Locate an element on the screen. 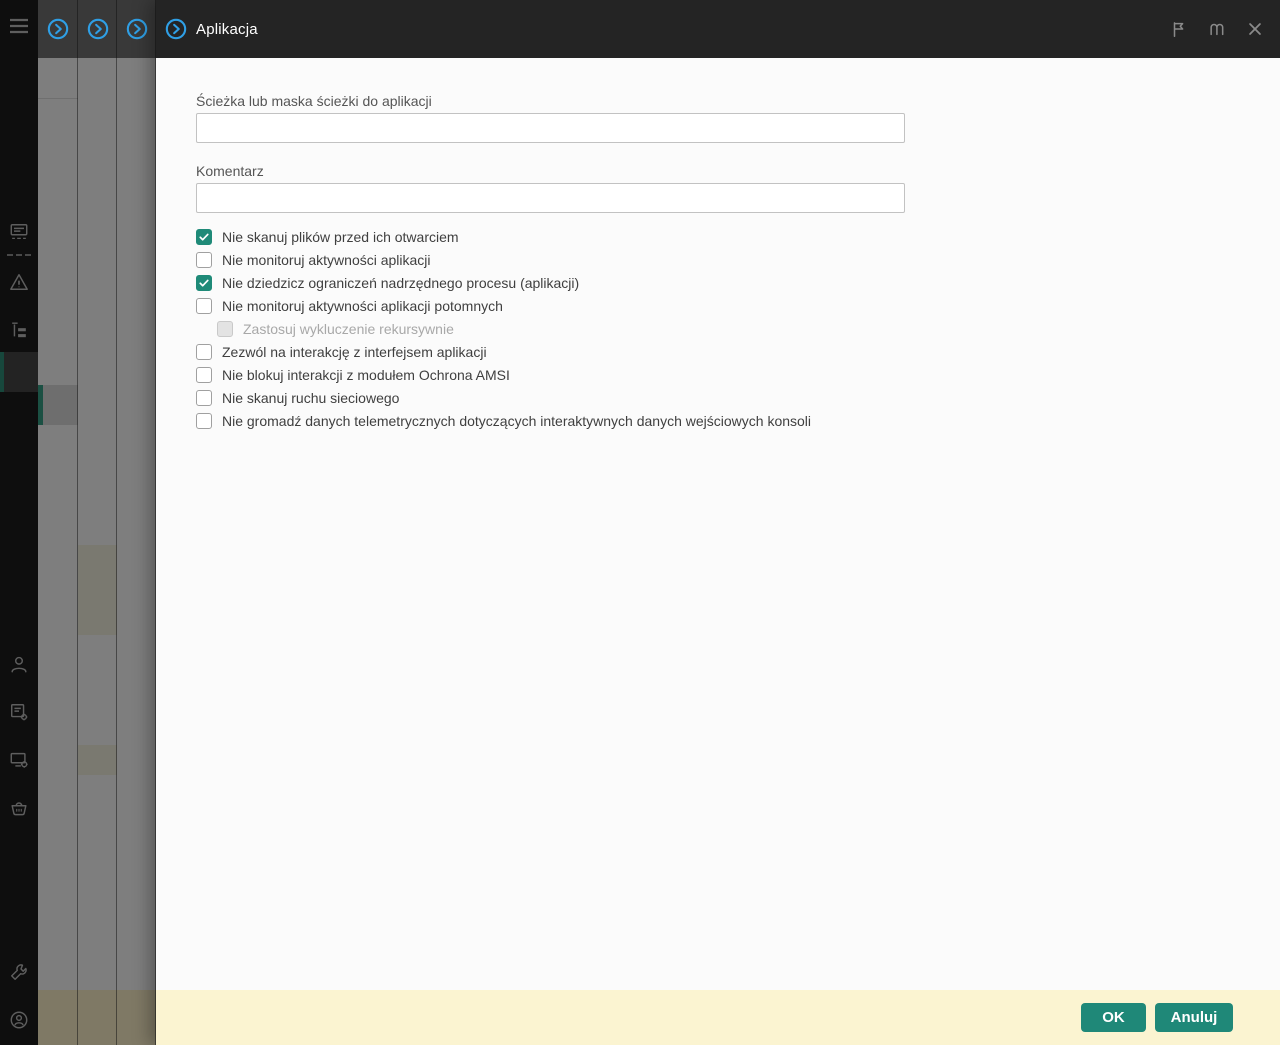 The width and height of the screenshot is (1280, 1045). app-sidebar is located at coordinates (19, 522).